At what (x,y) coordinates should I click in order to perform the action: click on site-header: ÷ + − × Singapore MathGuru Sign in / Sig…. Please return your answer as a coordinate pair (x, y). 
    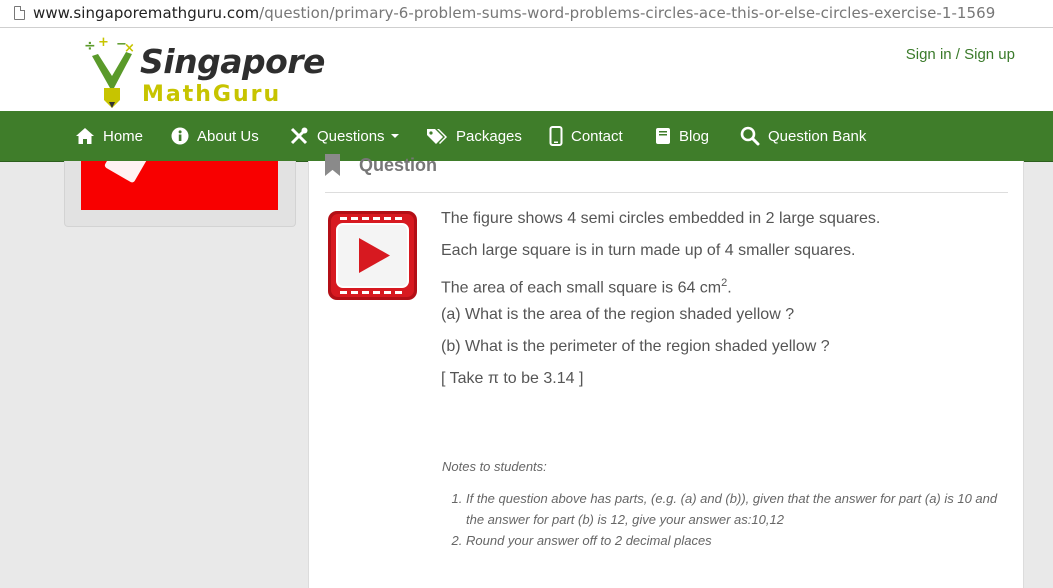
    Looking at the image, I should click on (526, 69).